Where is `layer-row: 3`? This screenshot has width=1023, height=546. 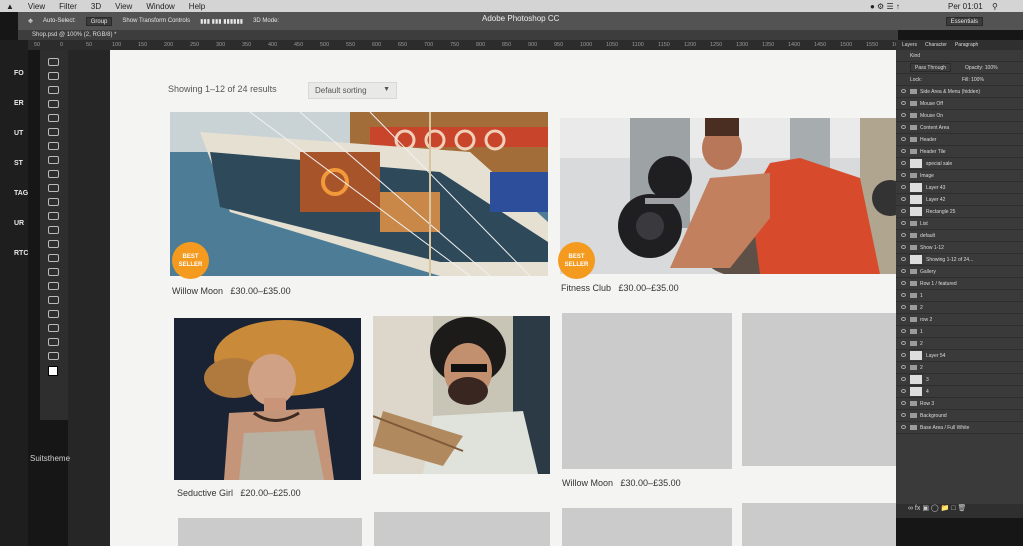 layer-row: 3 is located at coordinates (959, 380).